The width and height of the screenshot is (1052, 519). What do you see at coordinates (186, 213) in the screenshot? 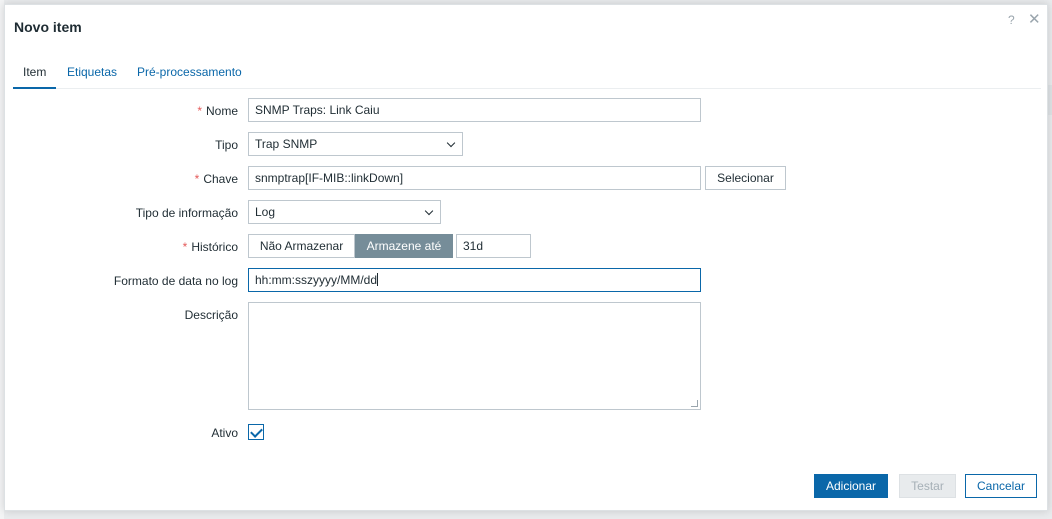
I see `tipo-informacao-label: Tipo de informação` at bounding box center [186, 213].